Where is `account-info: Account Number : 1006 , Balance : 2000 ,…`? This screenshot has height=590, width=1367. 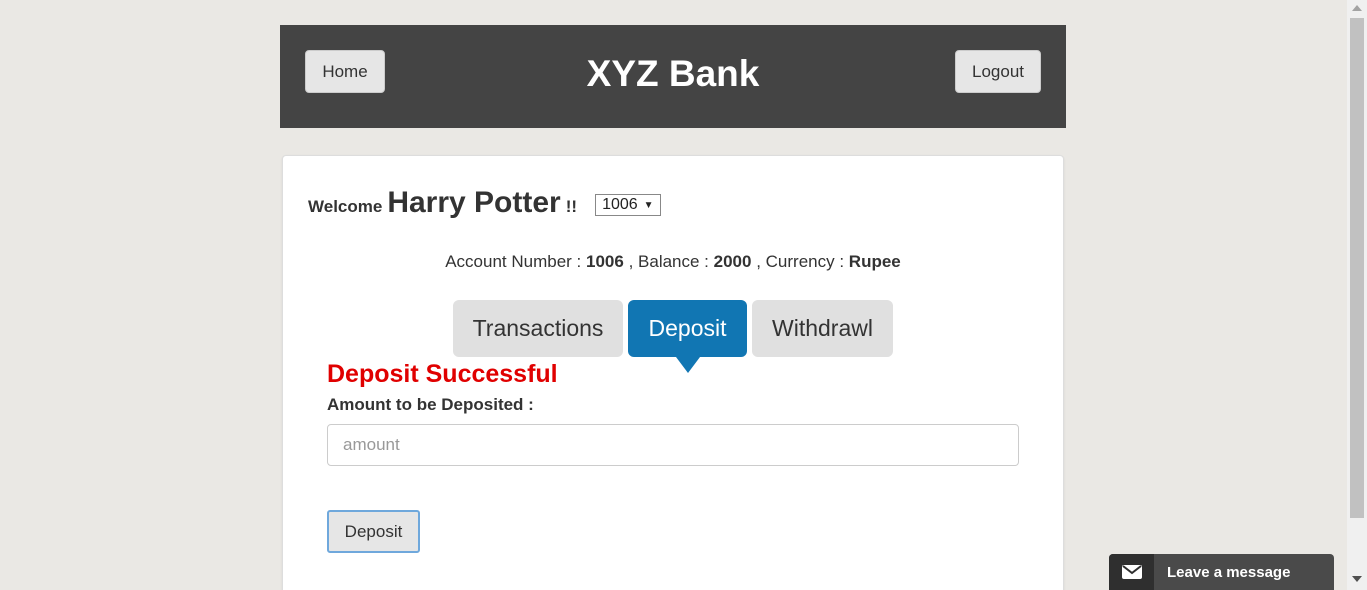 account-info: Account Number : 1006 , Balance : 2000 ,… is located at coordinates (673, 262).